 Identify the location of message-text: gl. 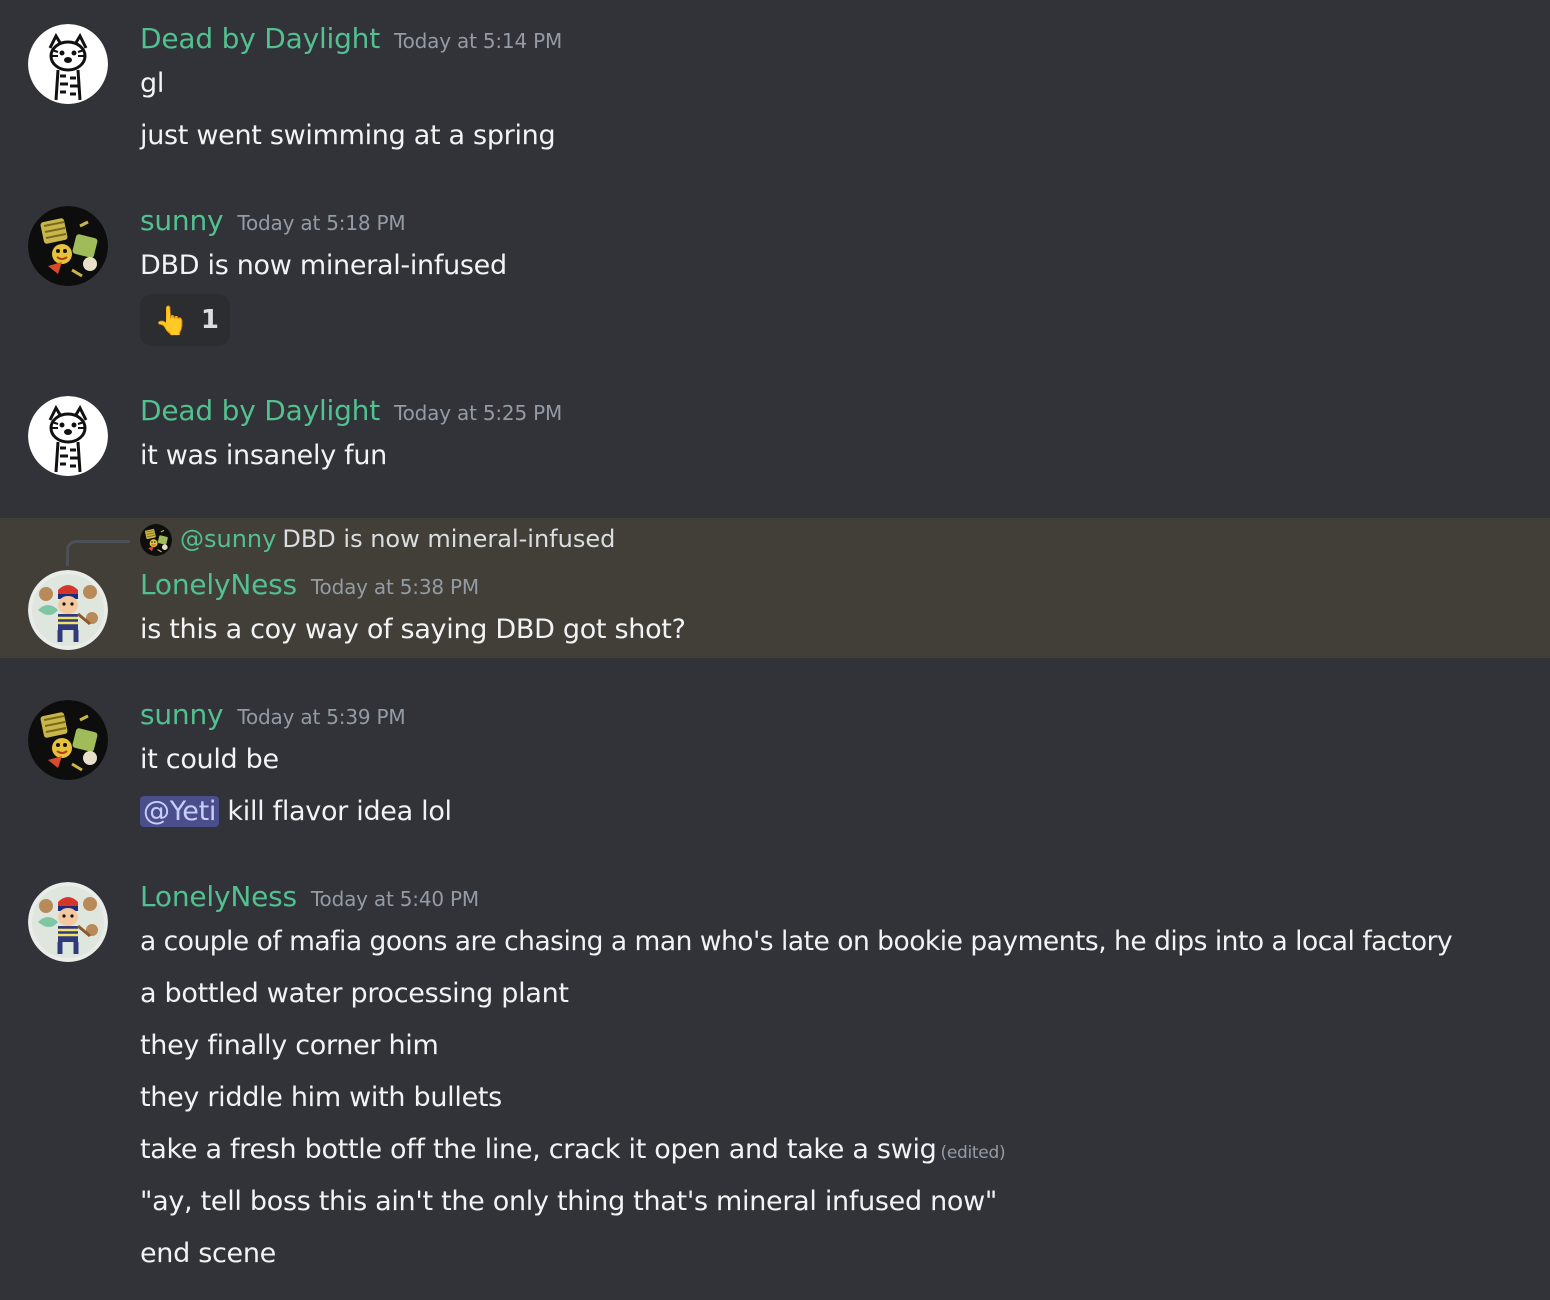
(152, 83).